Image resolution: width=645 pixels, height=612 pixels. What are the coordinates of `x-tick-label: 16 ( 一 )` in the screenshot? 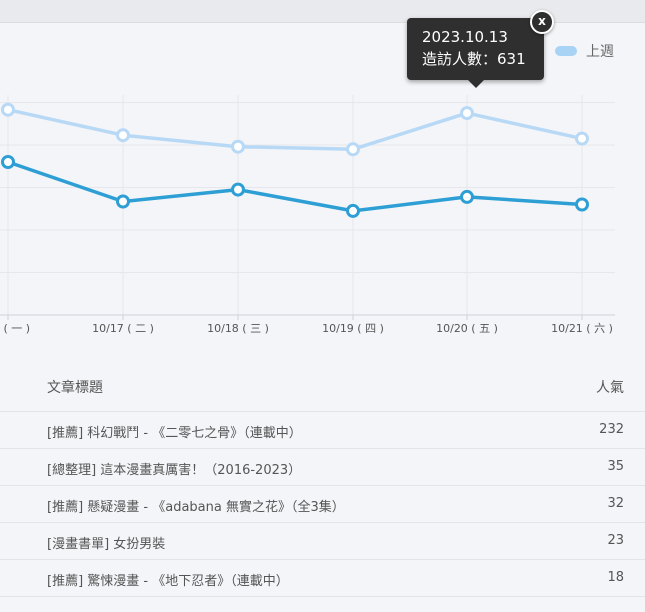 It's located at (15, 328).